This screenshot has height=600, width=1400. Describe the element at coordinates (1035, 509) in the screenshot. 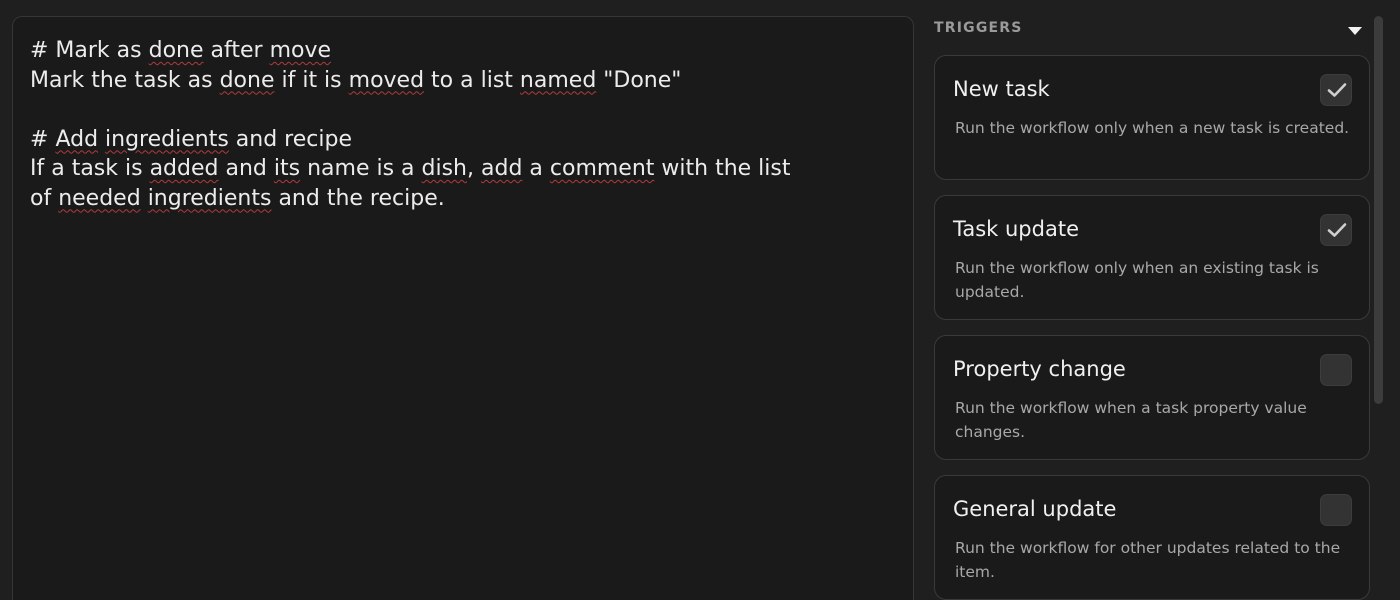

I see `trigger-title: General update` at that location.